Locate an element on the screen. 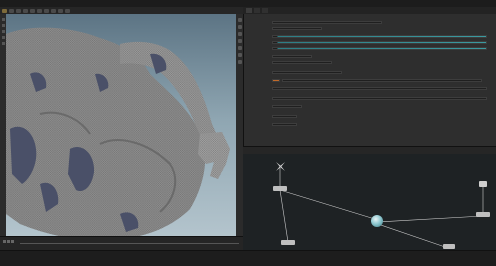  param-swatch is located at coordinates (276, 80).